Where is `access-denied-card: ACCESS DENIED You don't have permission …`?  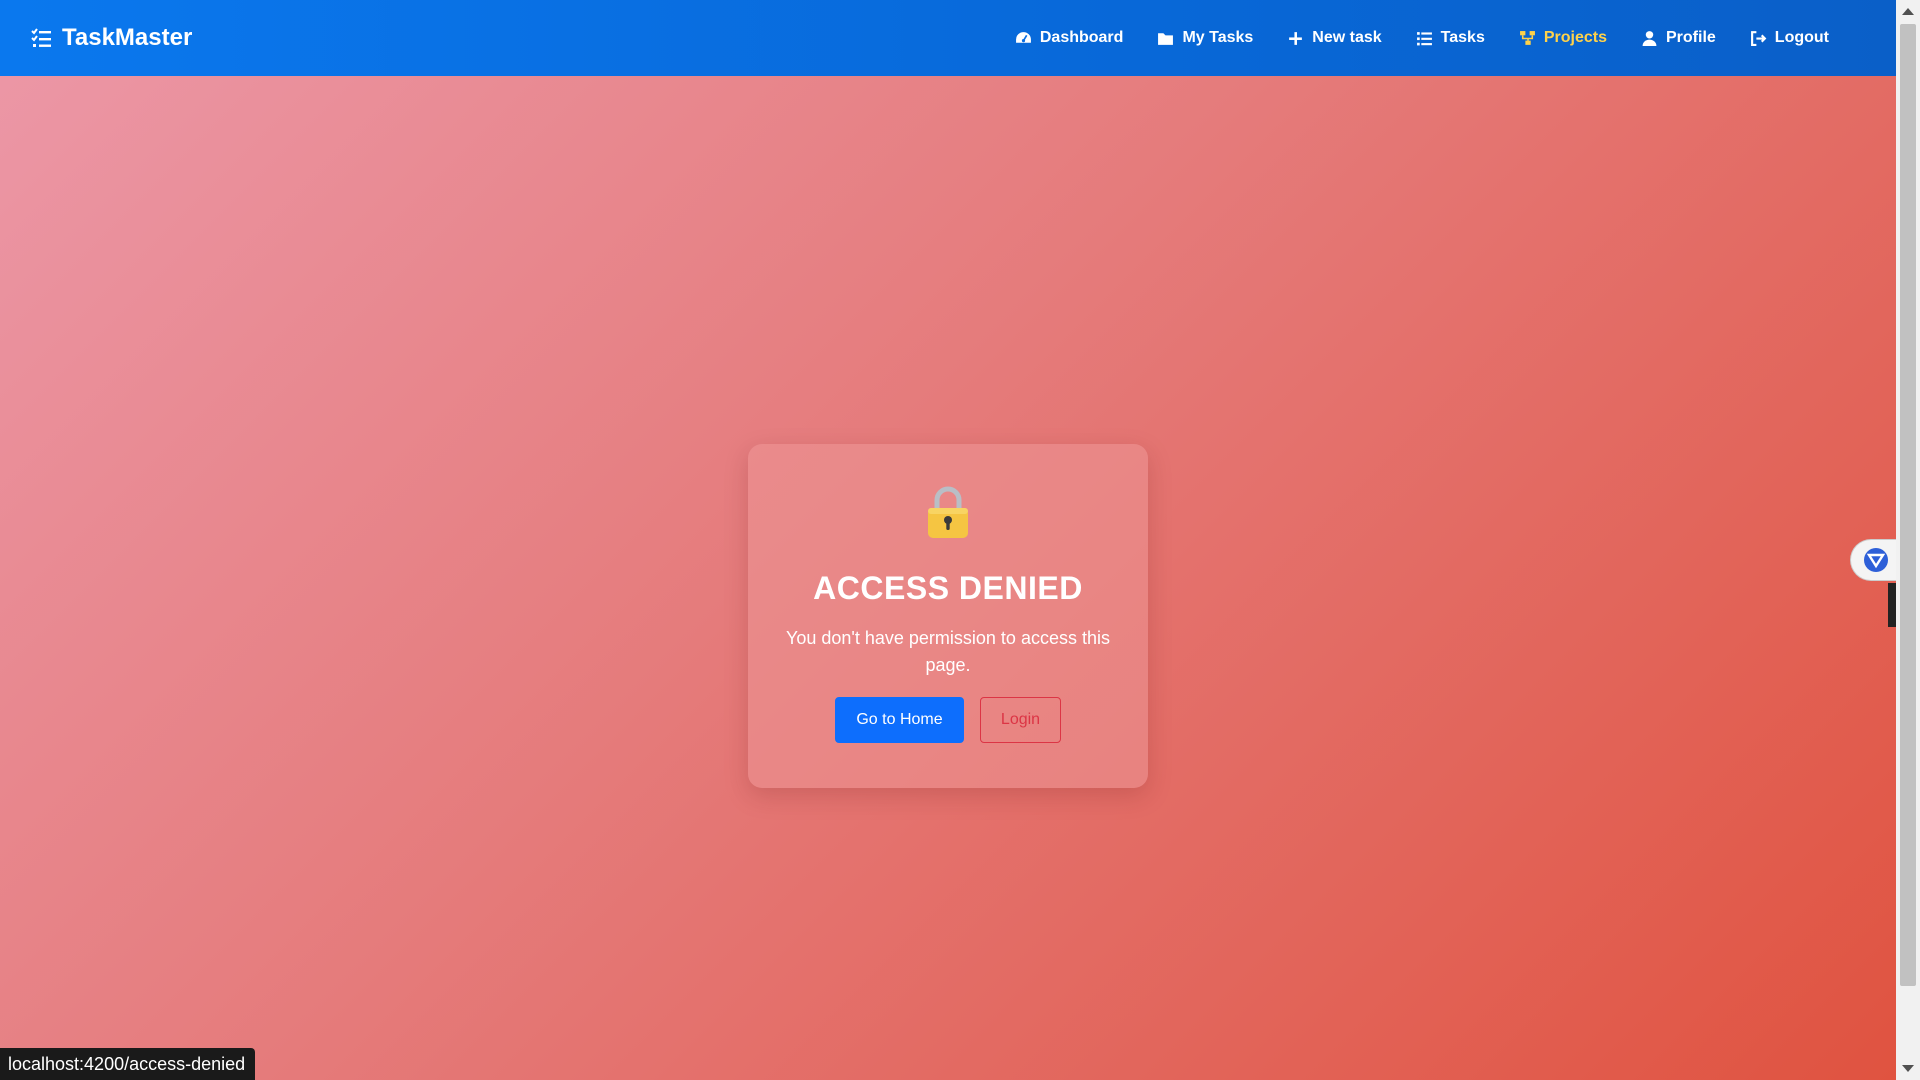
access-denied-card: ACCESS DENIED You don't have permission … is located at coordinates (948, 616).